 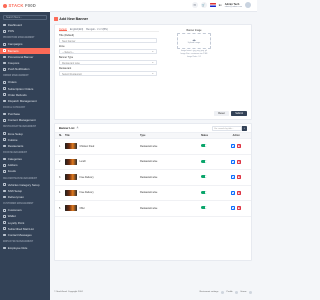 I want to click on sidebar-item-label: Banners, so click(x=13, y=50).